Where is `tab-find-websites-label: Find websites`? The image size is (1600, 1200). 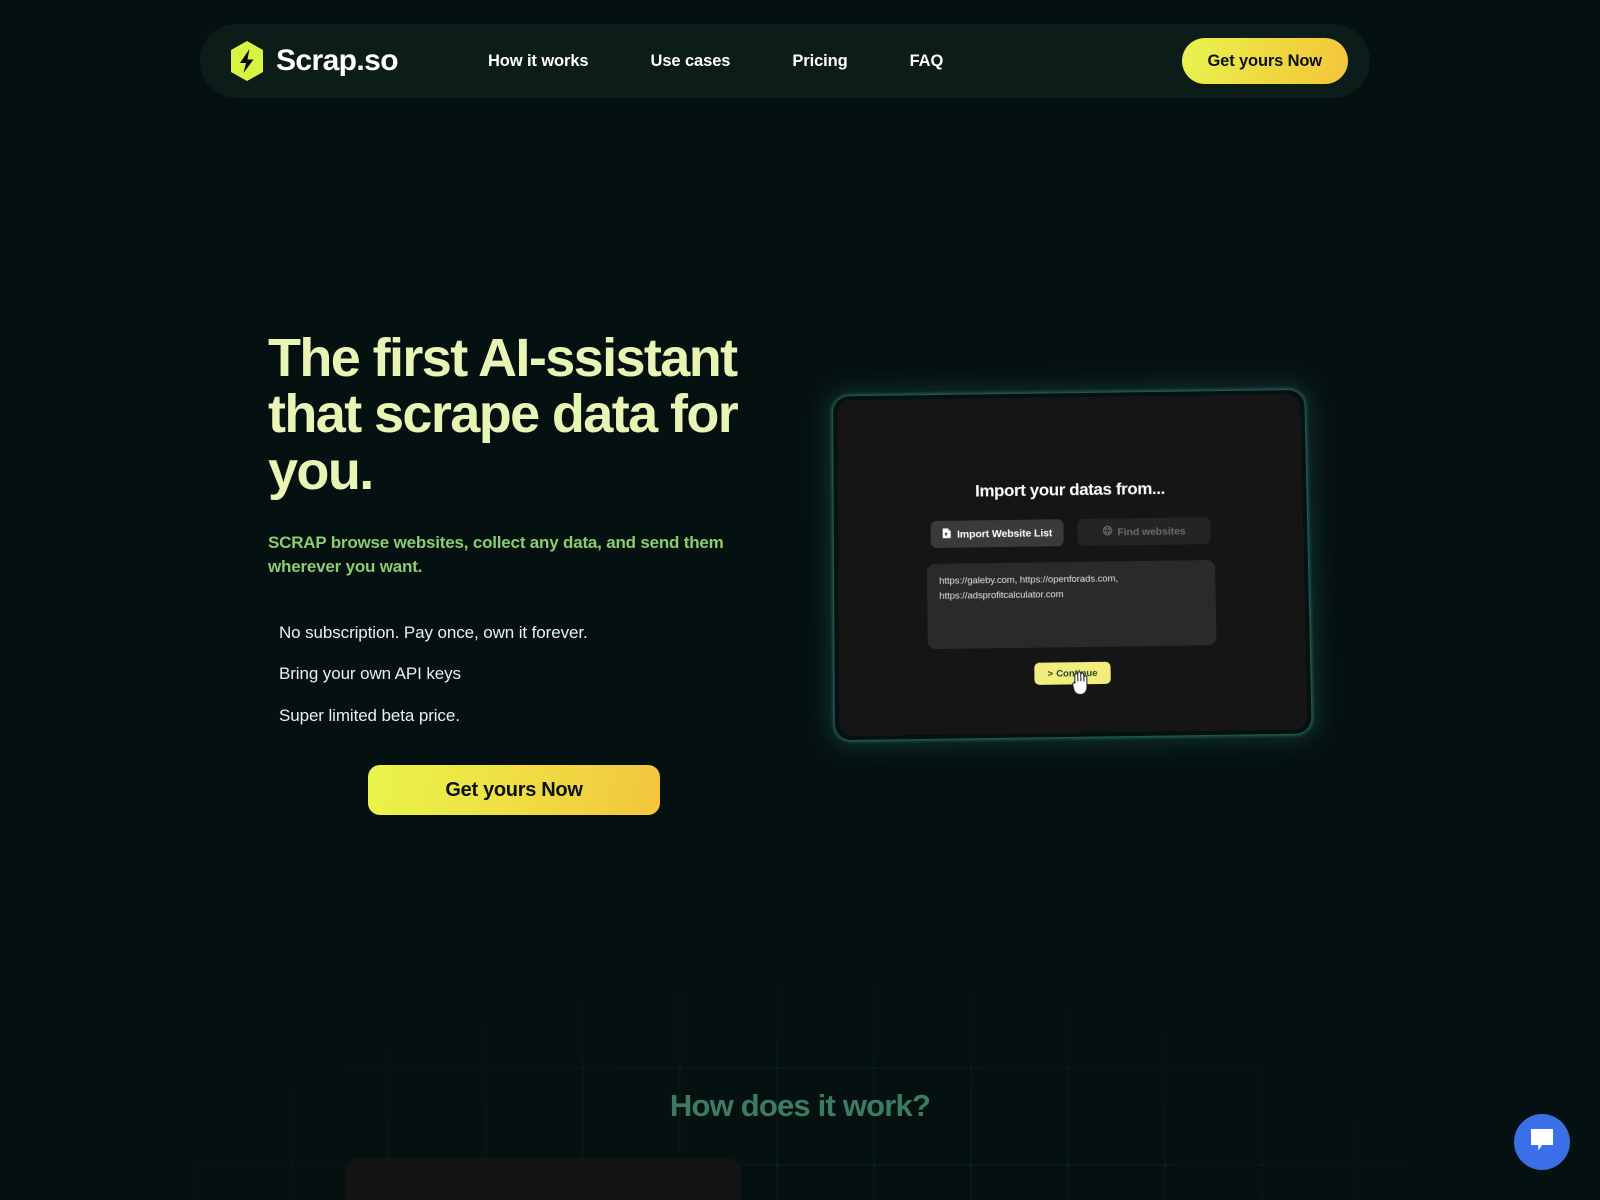
tab-find-websites-label: Find websites is located at coordinates (1151, 531).